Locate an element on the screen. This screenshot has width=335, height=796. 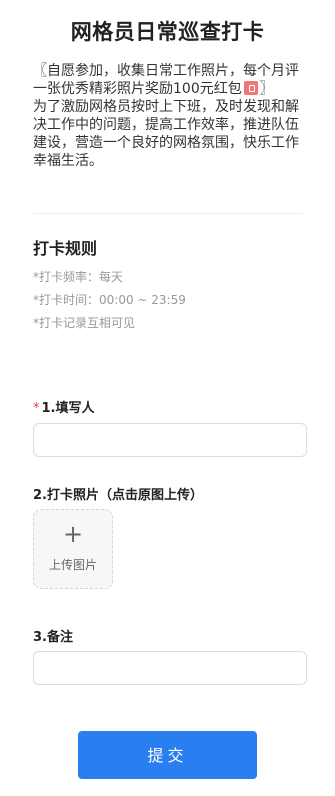
rule-frequency: *打卡频率：每天 is located at coordinates (78, 277).